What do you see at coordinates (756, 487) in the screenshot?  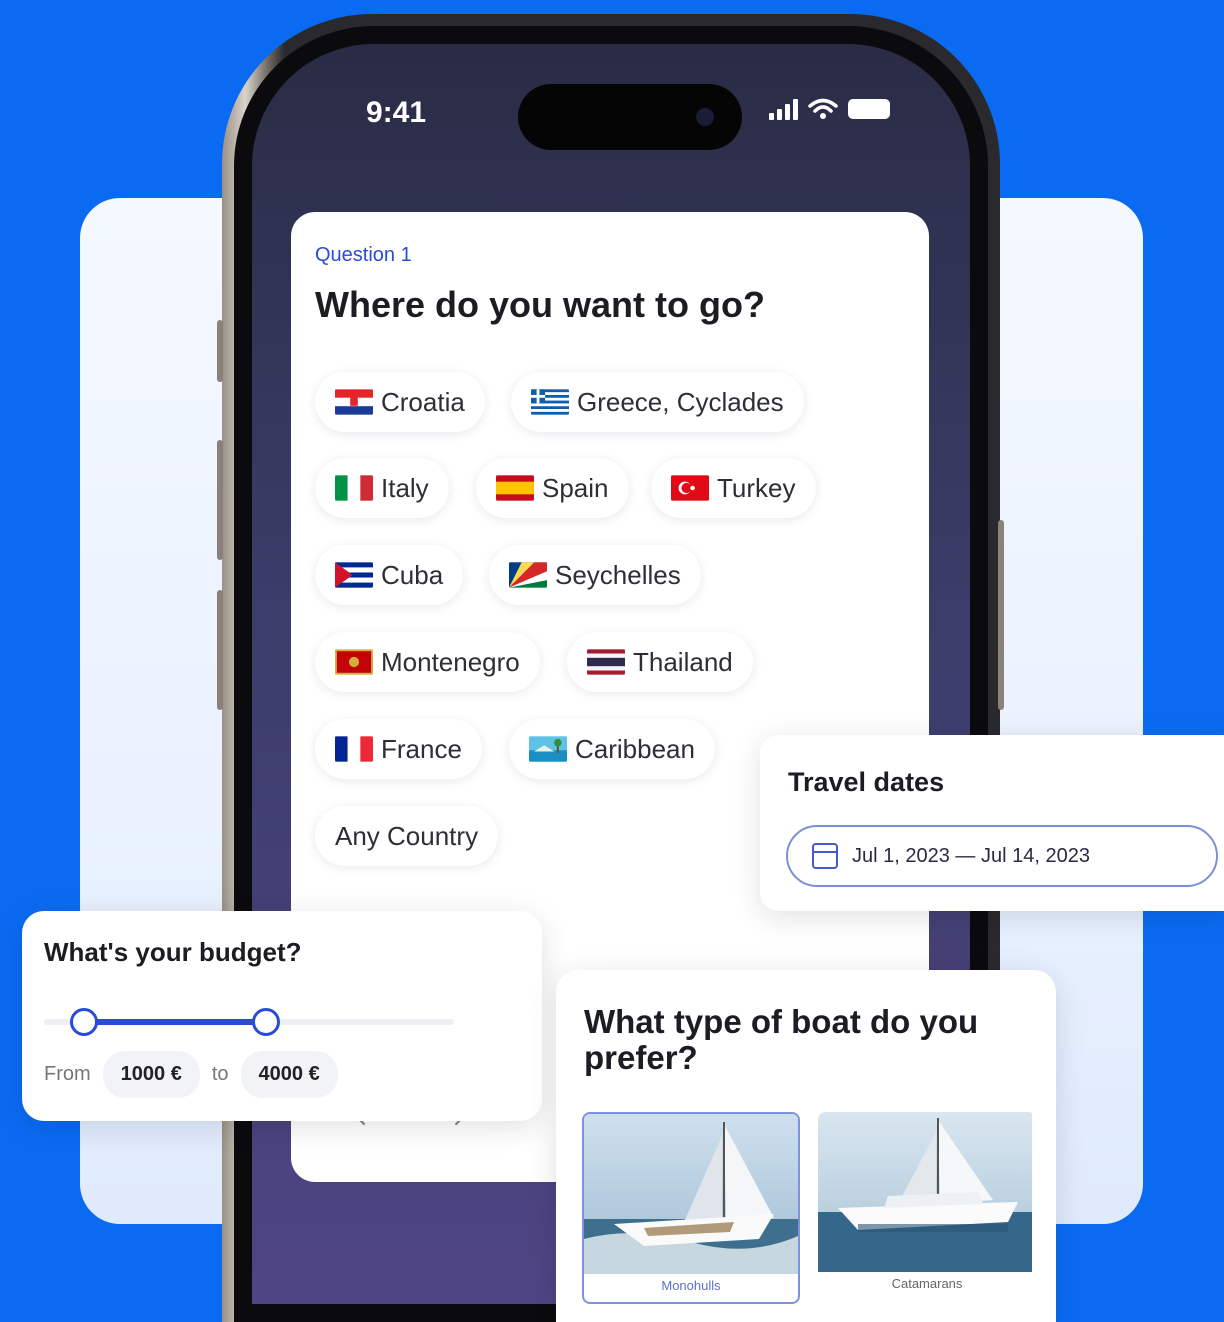 I see `option-label: Turkey` at bounding box center [756, 487].